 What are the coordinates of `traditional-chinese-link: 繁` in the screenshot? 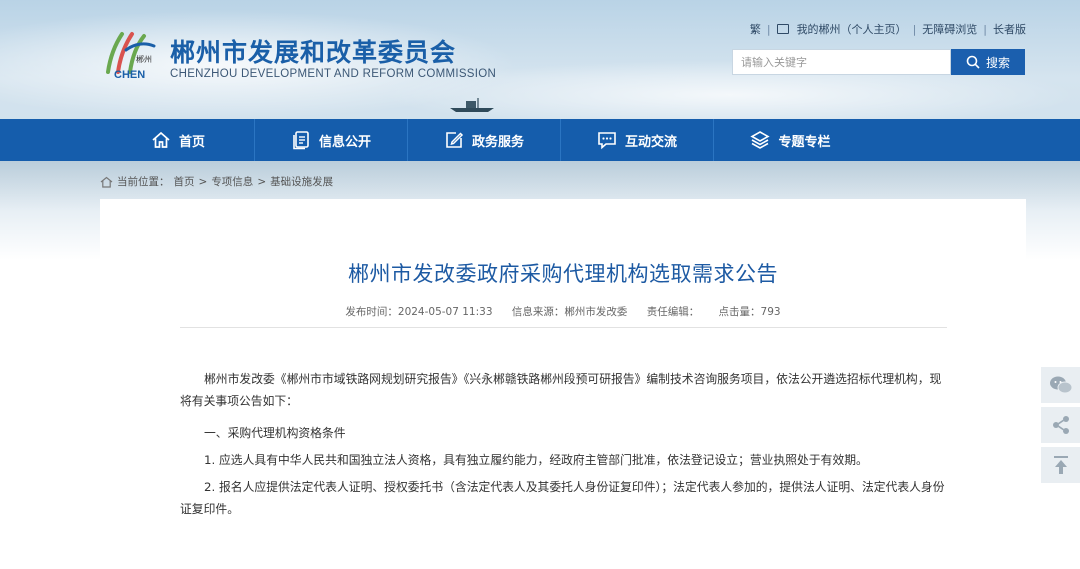 It's located at (755, 29).